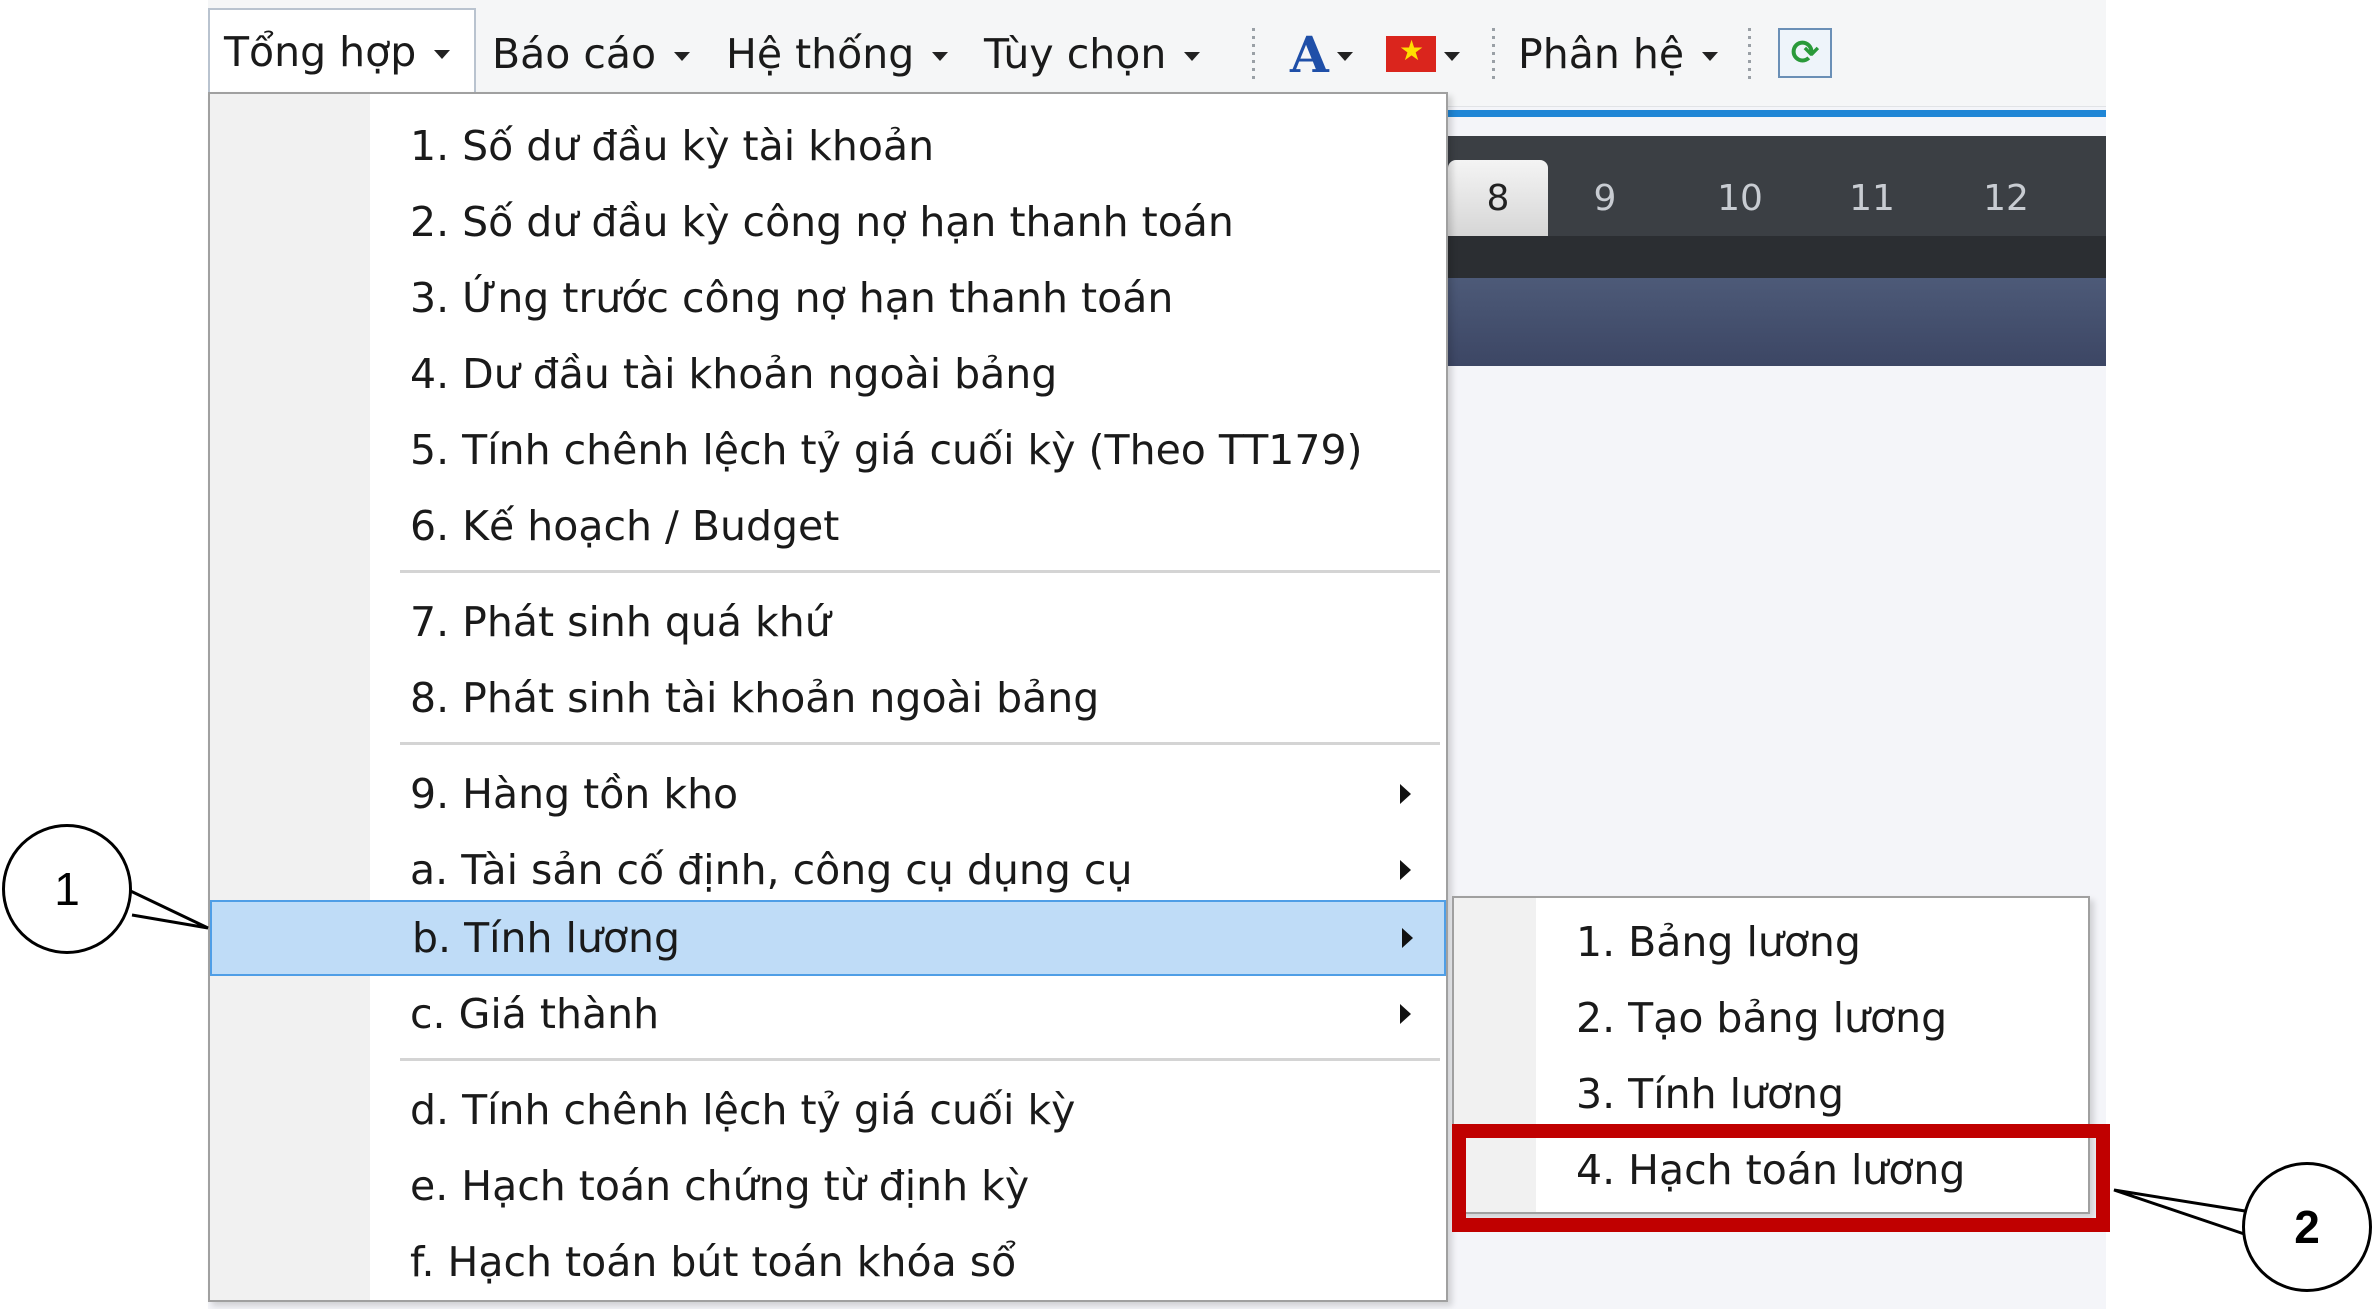  Describe the element at coordinates (2307, 1227) in the screenshot. I see `callout-2: 2` at that location.